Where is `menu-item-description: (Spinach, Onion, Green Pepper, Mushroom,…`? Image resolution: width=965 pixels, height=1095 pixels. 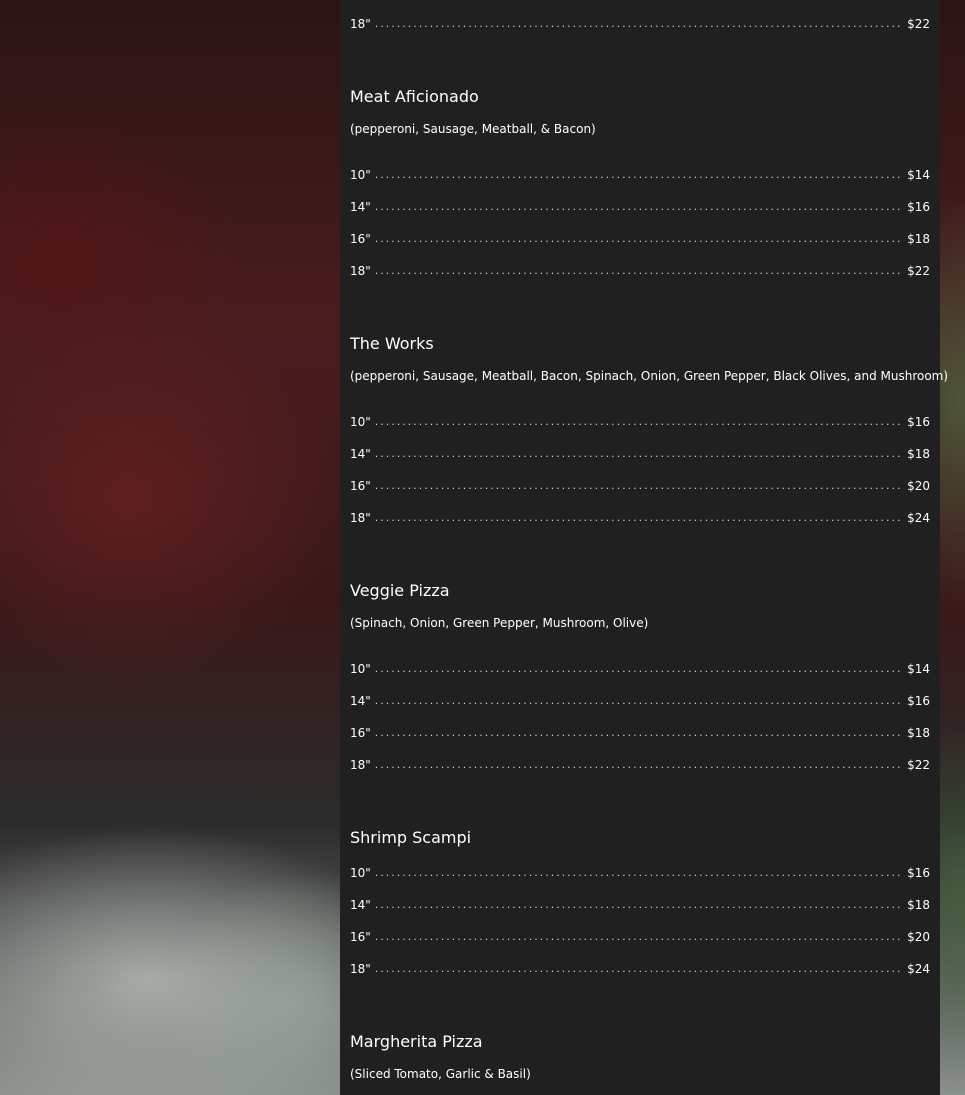 menu-item-description: (Spinach, Onion, Green Pepper, Mushroom,… is located at coordinates (499, 623).